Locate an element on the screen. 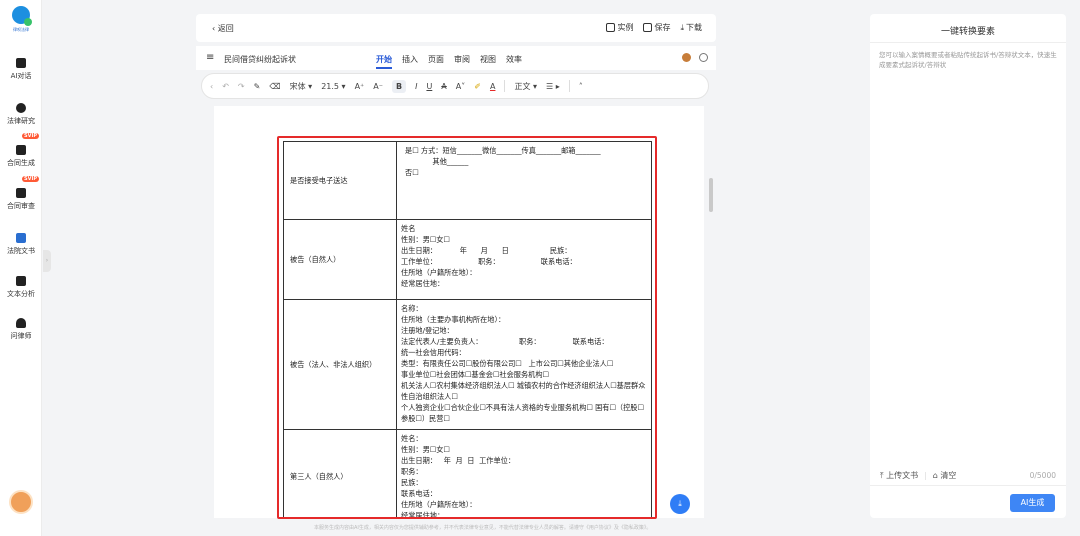 This screenshot has height=536, width=1080. form-line: 注册地/登记地： is located at coordinates (427, 330).